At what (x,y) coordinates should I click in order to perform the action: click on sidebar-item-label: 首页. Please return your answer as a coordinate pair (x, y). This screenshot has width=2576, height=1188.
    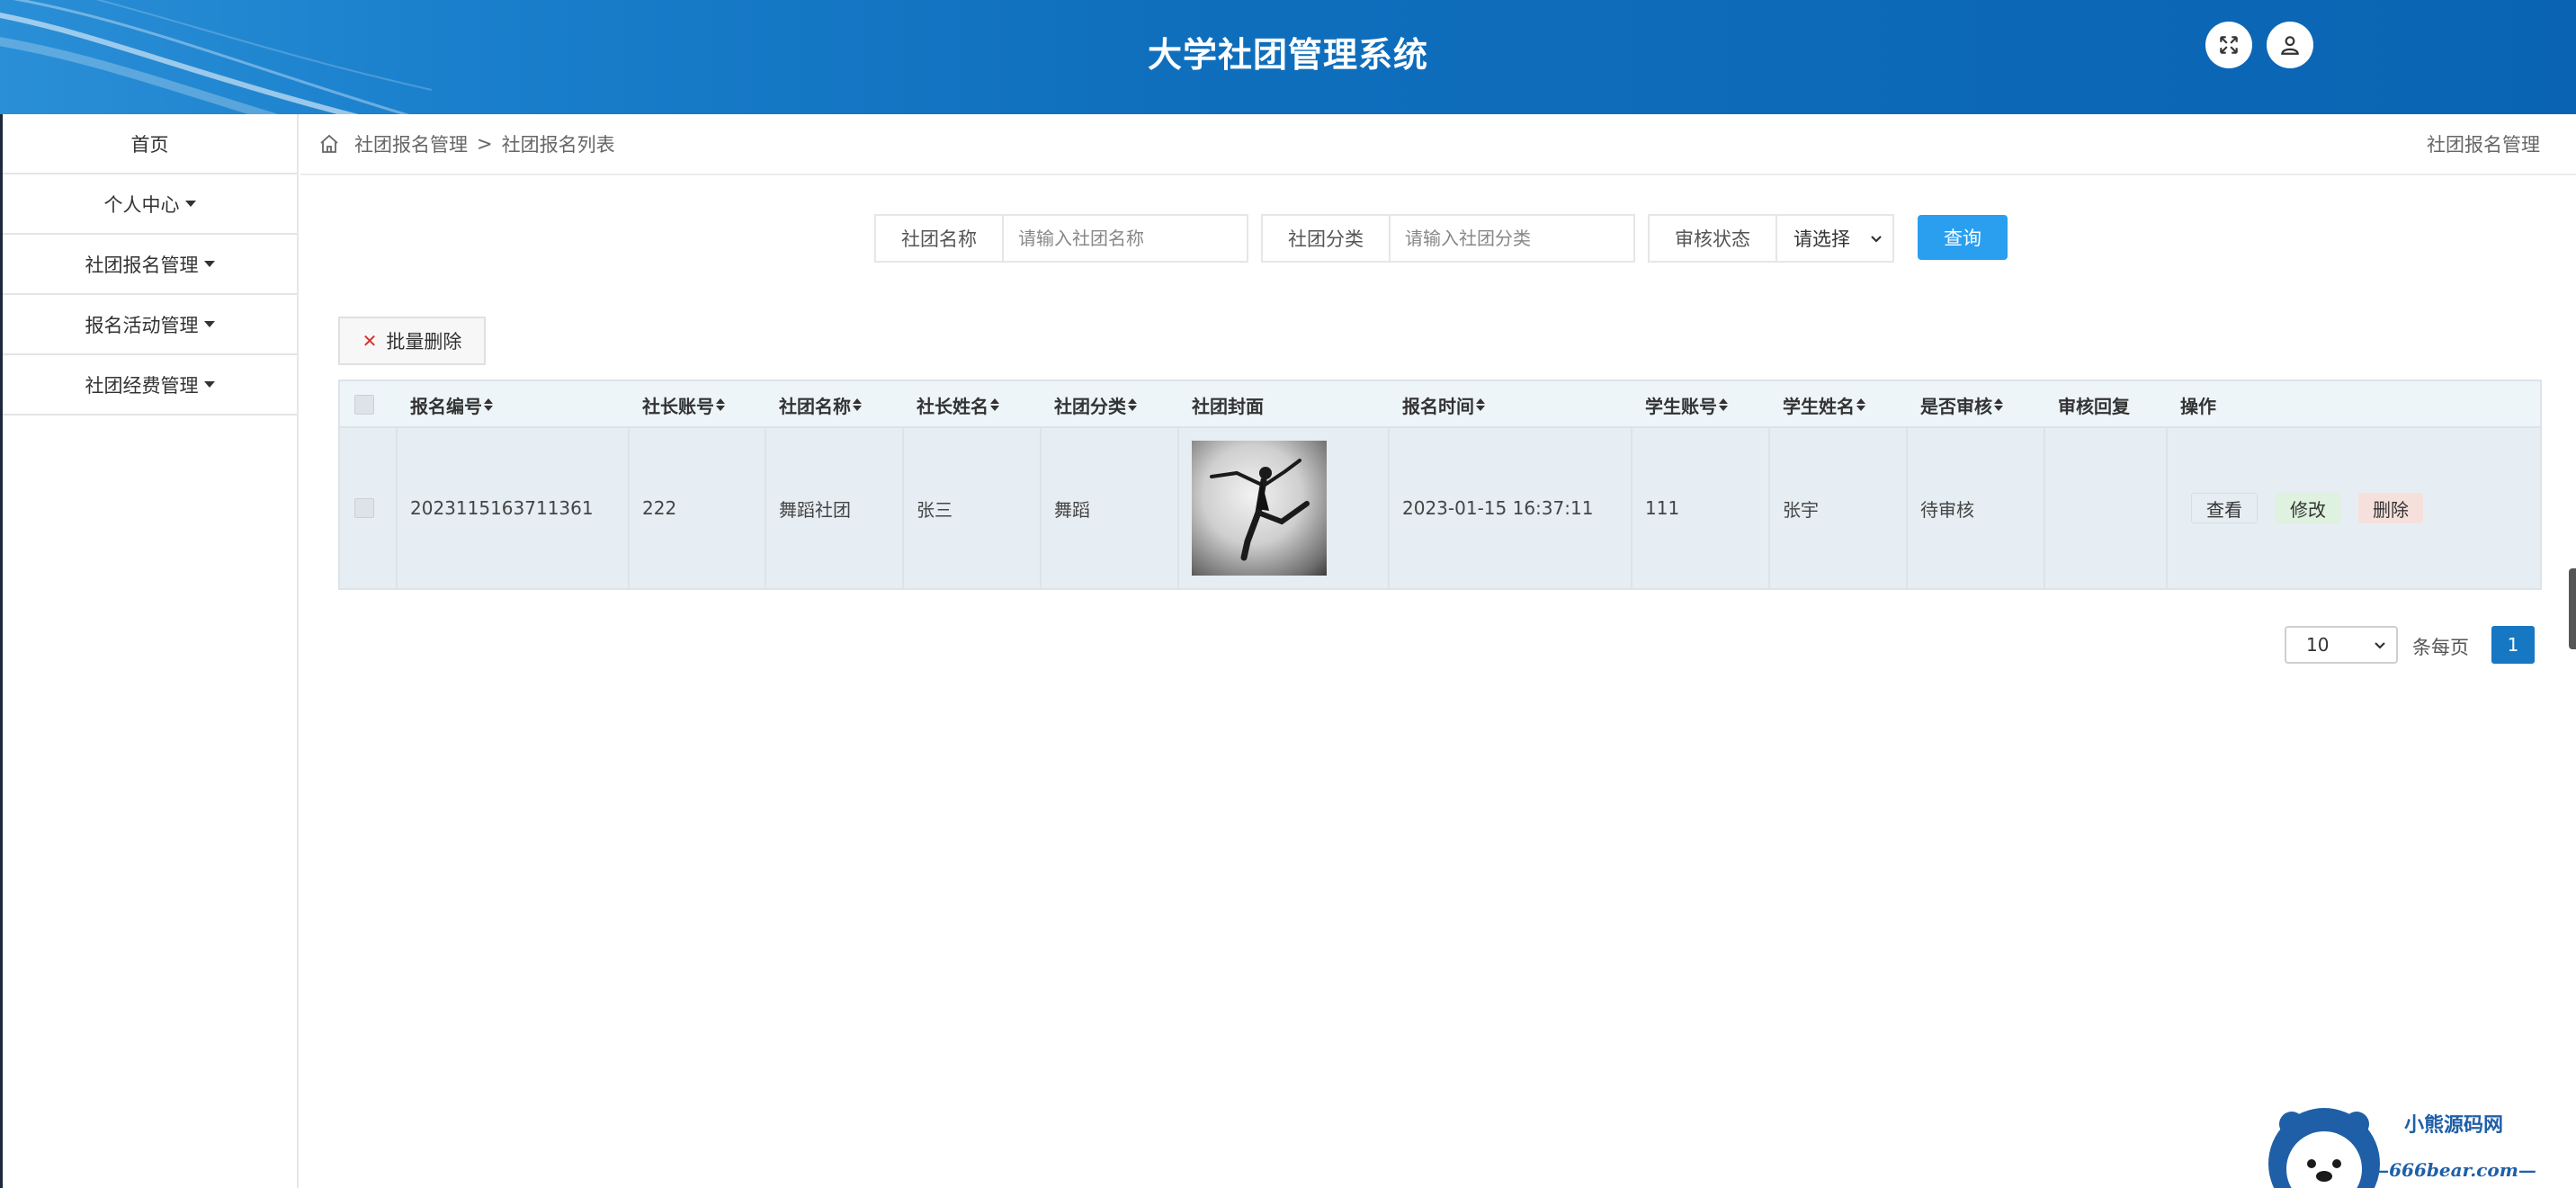
    Looking at the image, I should click on (149, 145).